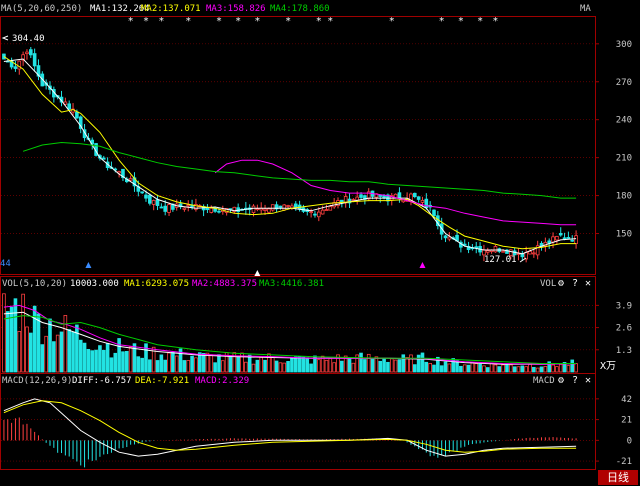 This screenshot has width=640, height=486. I want to click on vol-ma3-label: MA3:4416.381, so click(292, 284).